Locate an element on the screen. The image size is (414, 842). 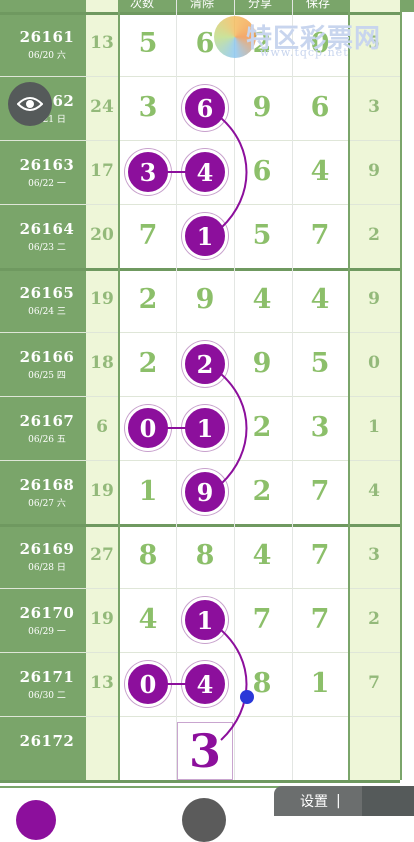
share-button is located at coordinates (388, 801).